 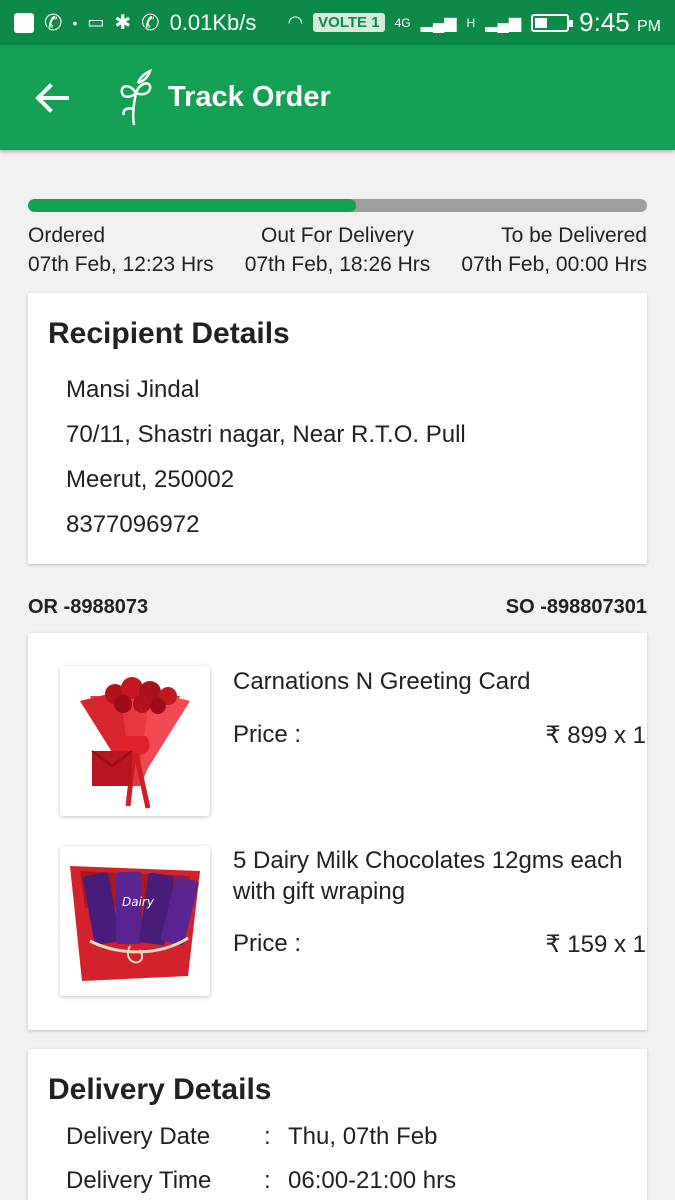 What do you see at coordinates (349, 22) in the screenshot?
I see `volte-badge: VOLTE 1` at bounding box center [349, 22].